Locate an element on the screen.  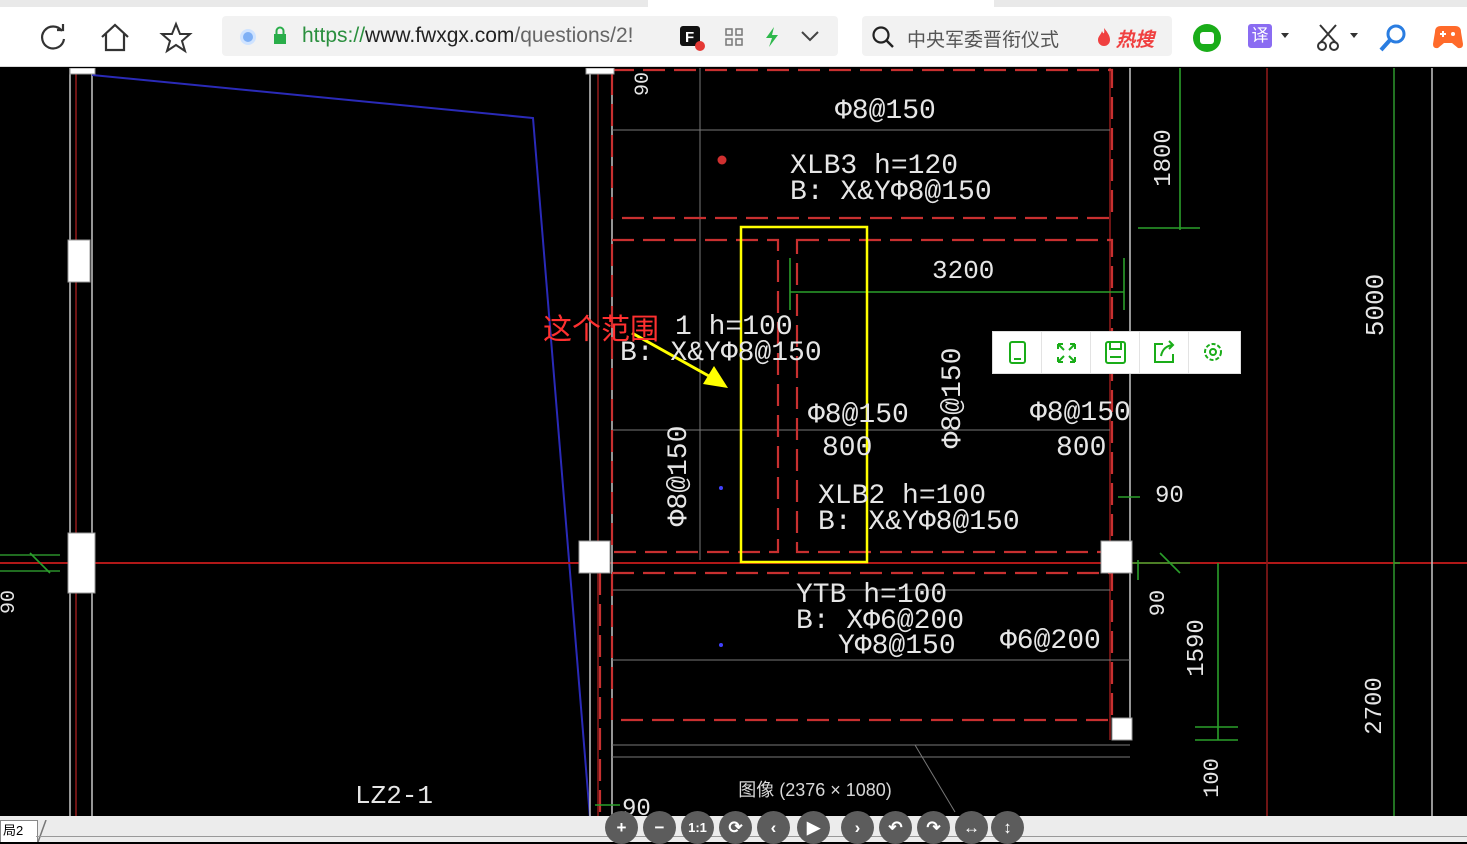
svg-text: F is located at coordinates (689, 37).